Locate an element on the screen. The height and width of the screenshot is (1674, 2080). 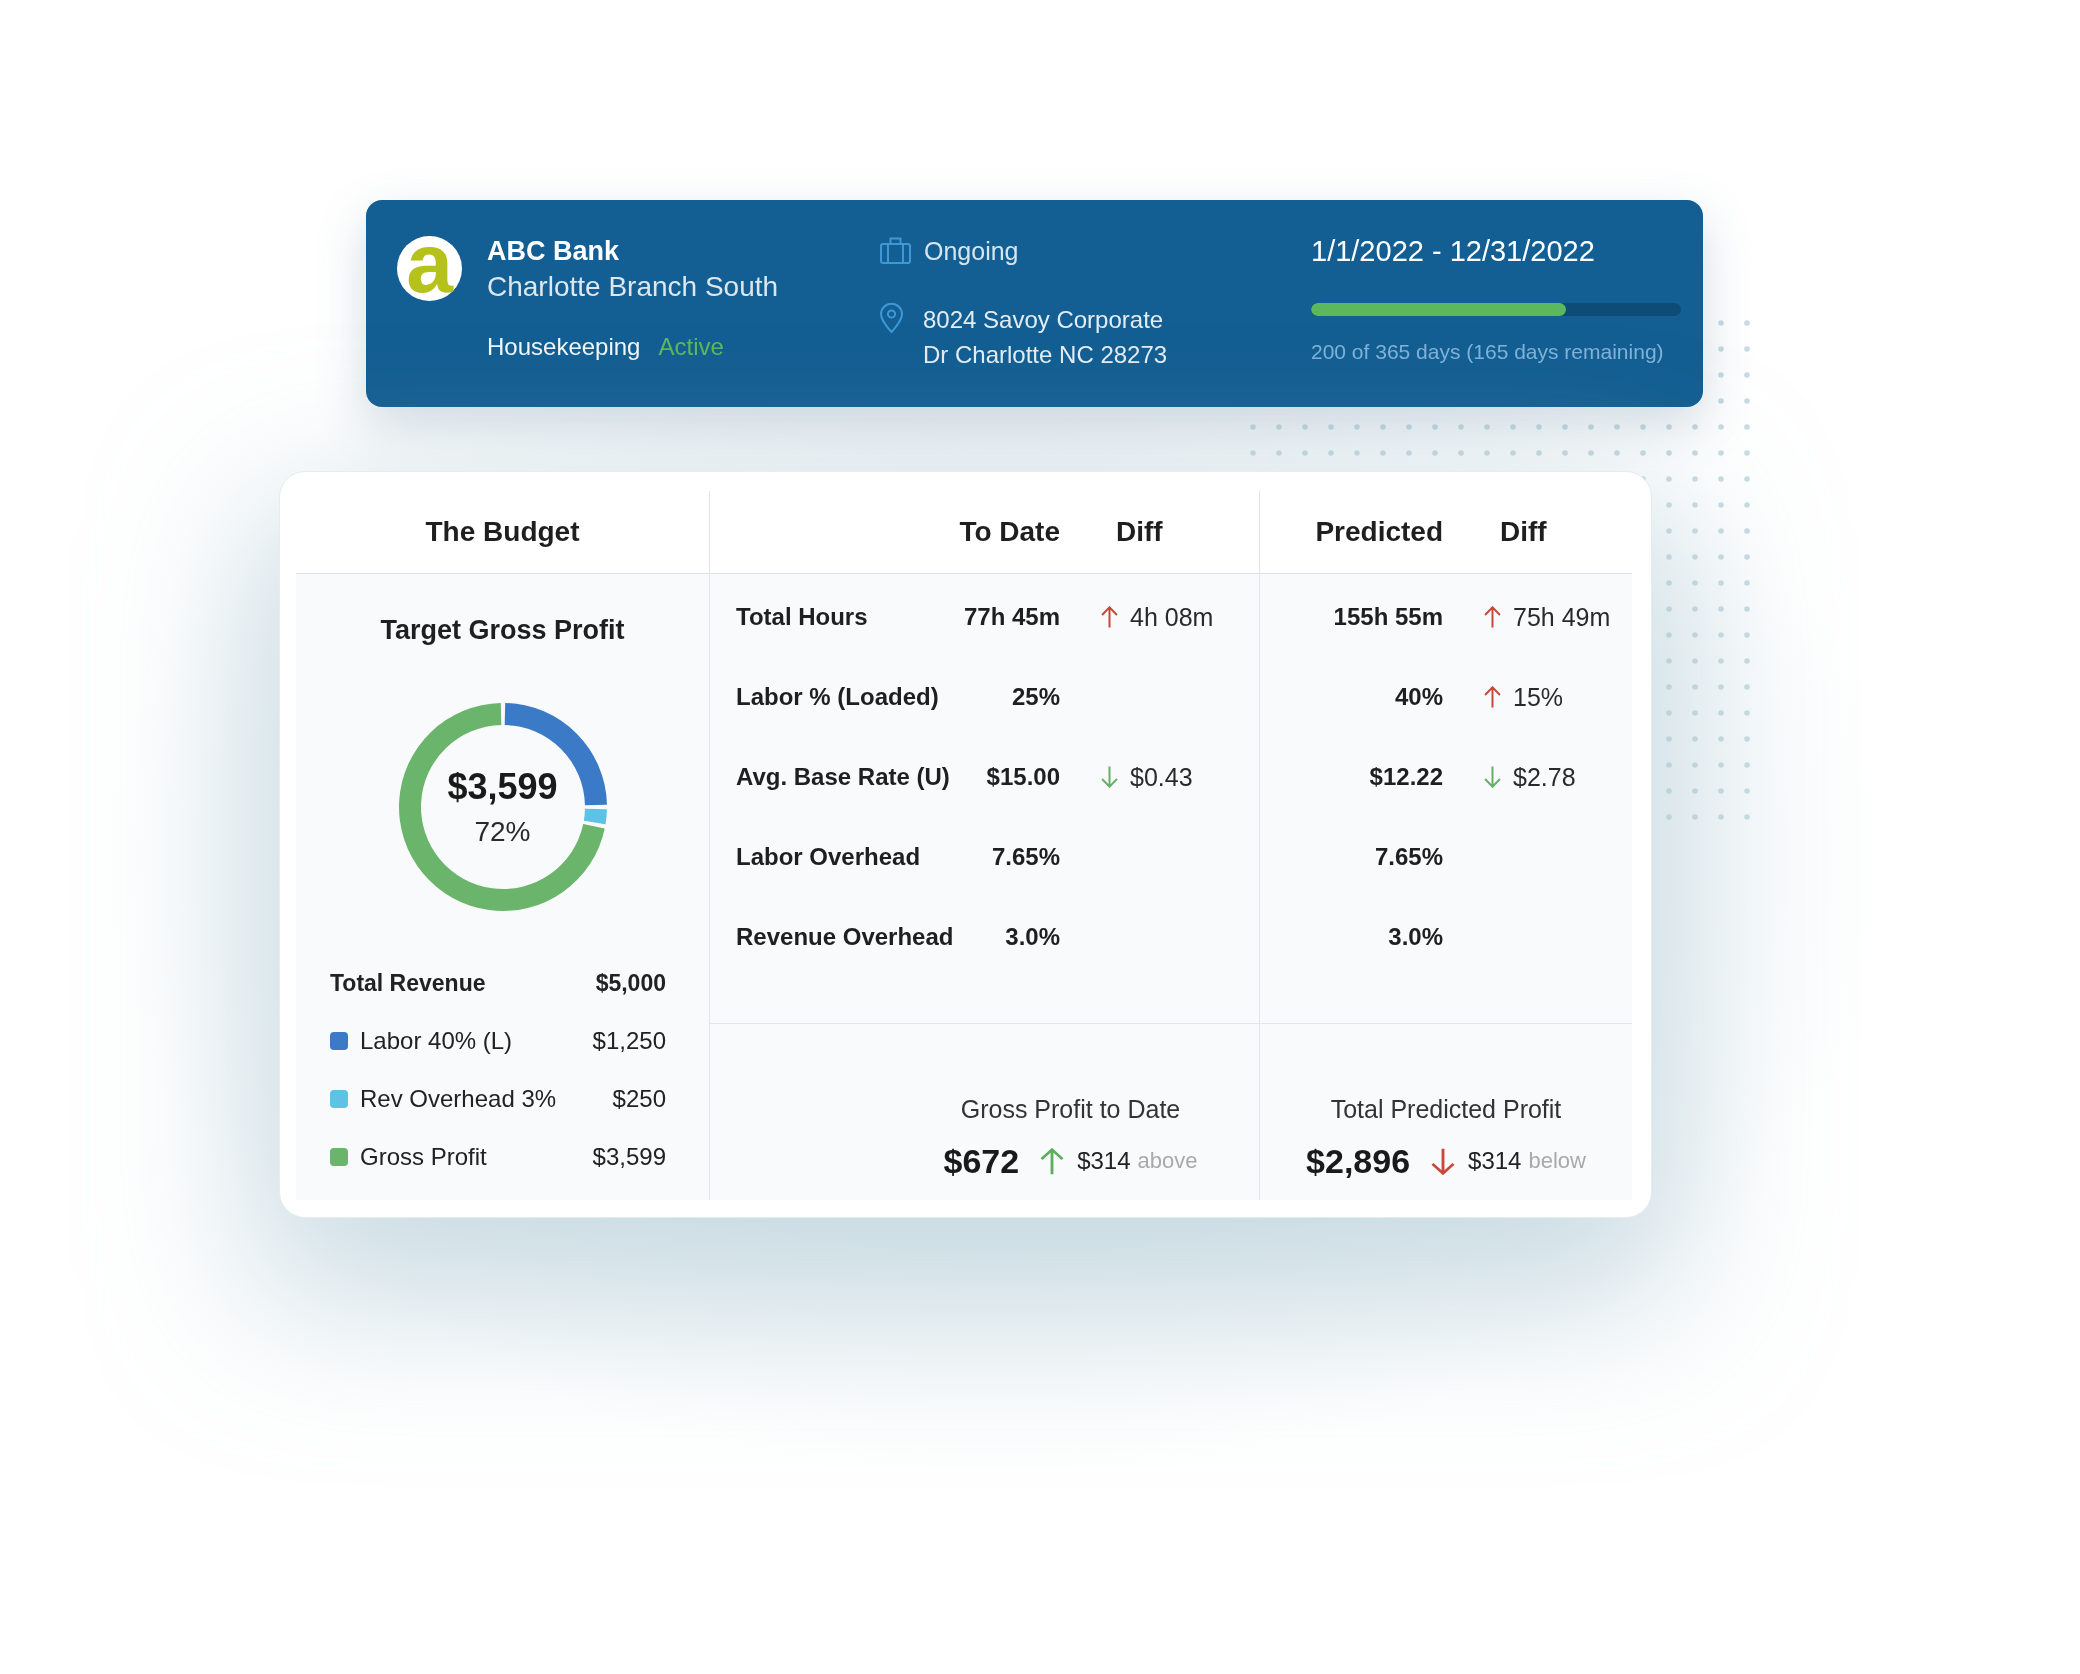
chart-title: Target Gross Profit is located at coordinates (502, 630).